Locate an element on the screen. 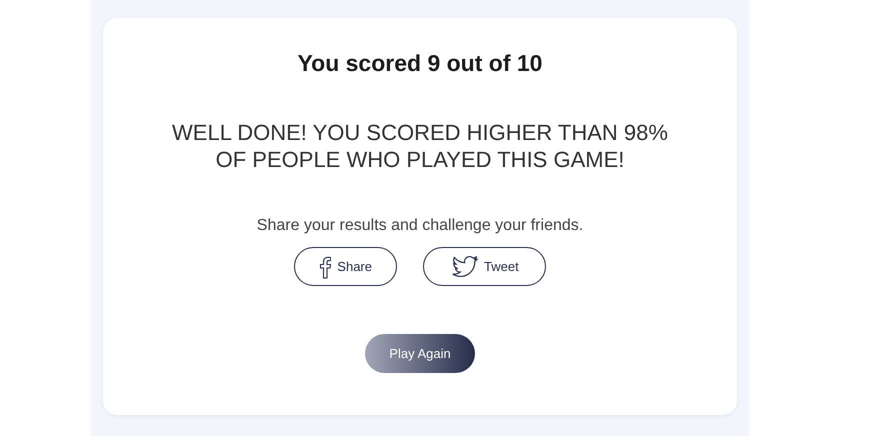 The width and height of the screenshot is (874, 436). score-title: You scored 9 out of 10 is located at coordinates (420, 63).